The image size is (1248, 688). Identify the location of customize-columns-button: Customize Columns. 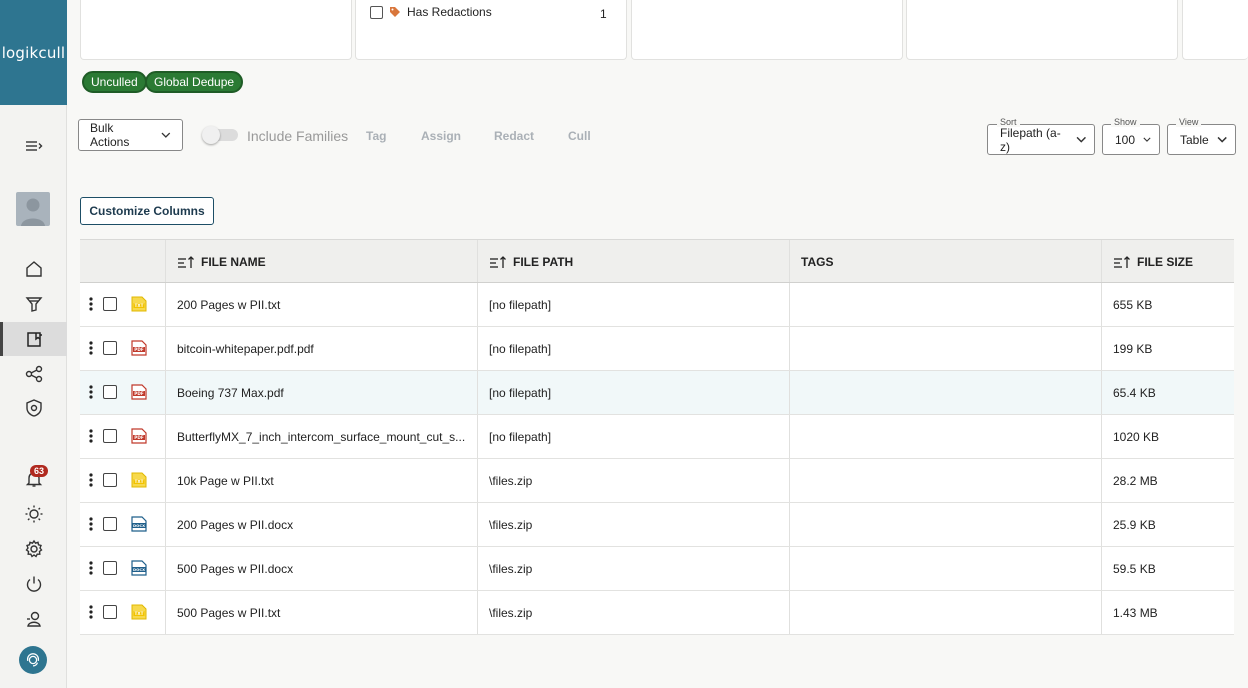
(147, 211).